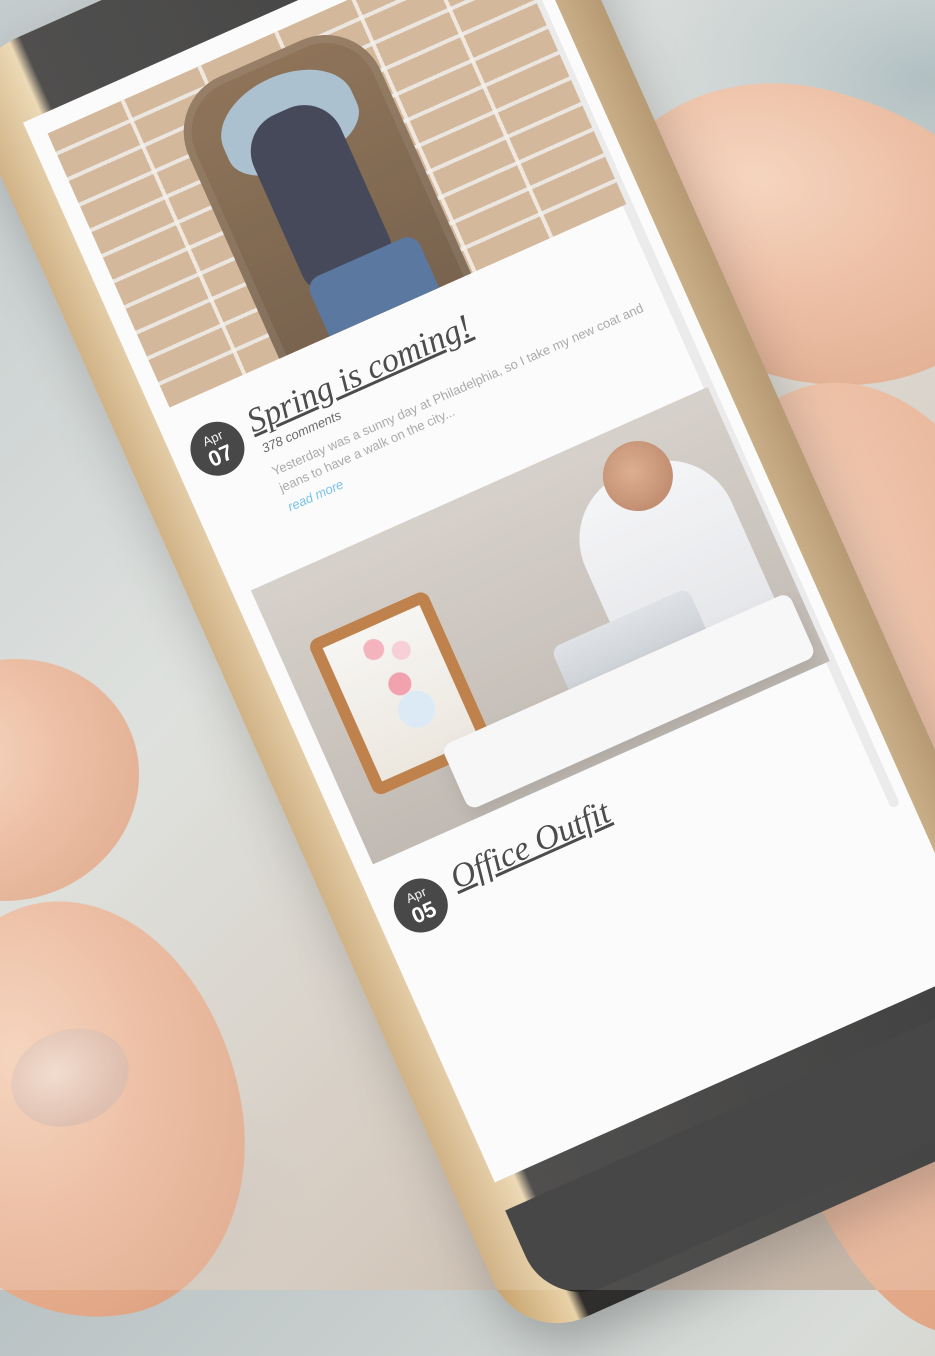 This screenshot has height=1356, width=935. What do you see at coordinates (421, 905) in the screenshot?
I see `date-badge: Apr 05` at bounding box center [421, 905].